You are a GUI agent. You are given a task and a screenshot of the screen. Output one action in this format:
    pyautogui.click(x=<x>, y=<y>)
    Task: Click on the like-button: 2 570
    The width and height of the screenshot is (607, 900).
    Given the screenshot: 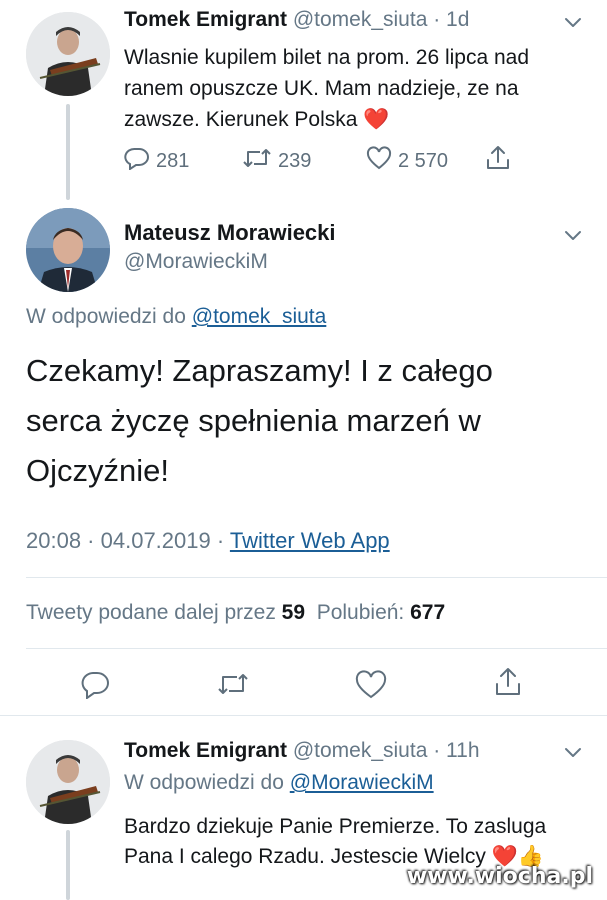 What is the action you would take?
    pyautogui.click(x=407, y=161)
    